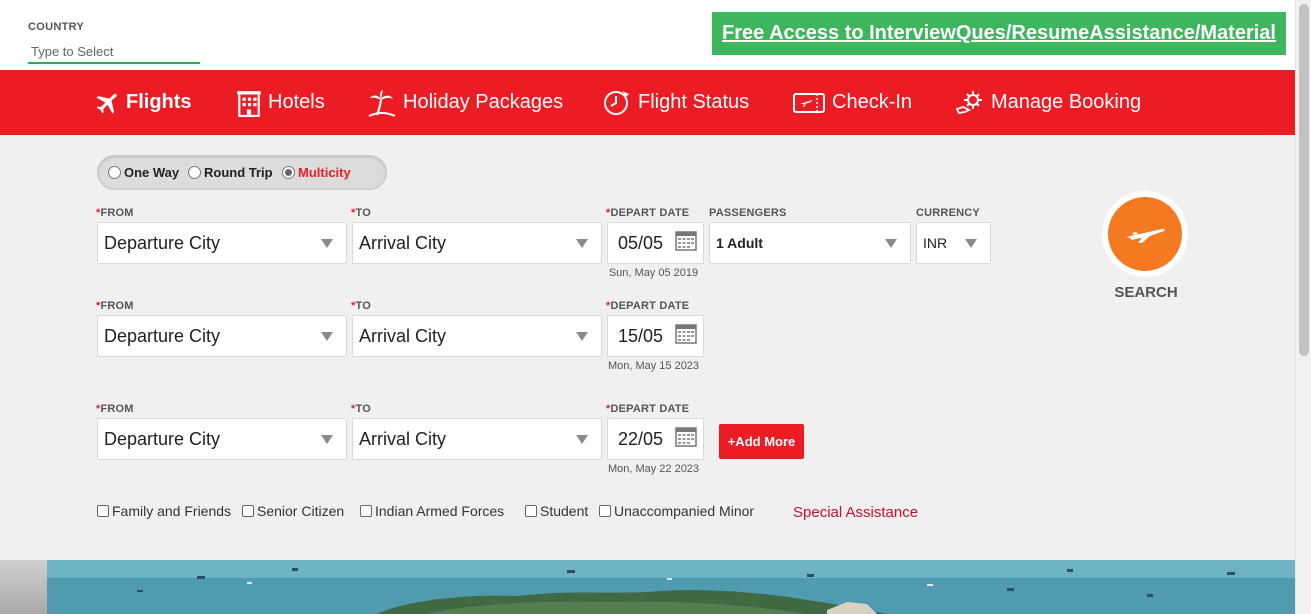 Image resolution: width=1311 pixels, height=614 pixels. Describe the element at coordinates (222, 336) in the screenshot. I see `from-select-2: Departure City` at that location.